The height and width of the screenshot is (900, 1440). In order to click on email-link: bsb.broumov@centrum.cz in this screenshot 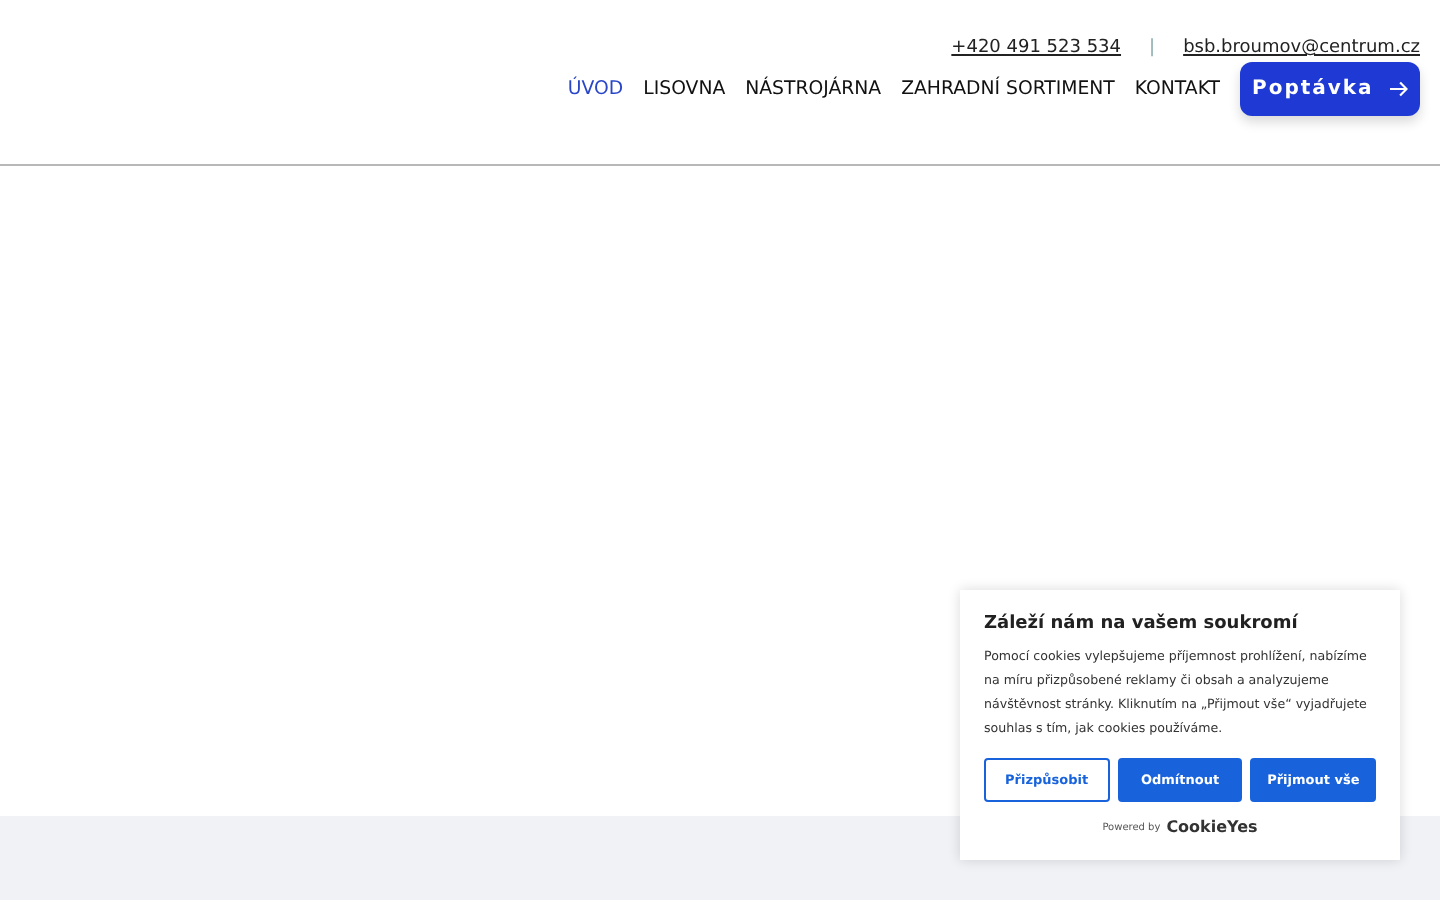, I will do `click(1301, 48)`.